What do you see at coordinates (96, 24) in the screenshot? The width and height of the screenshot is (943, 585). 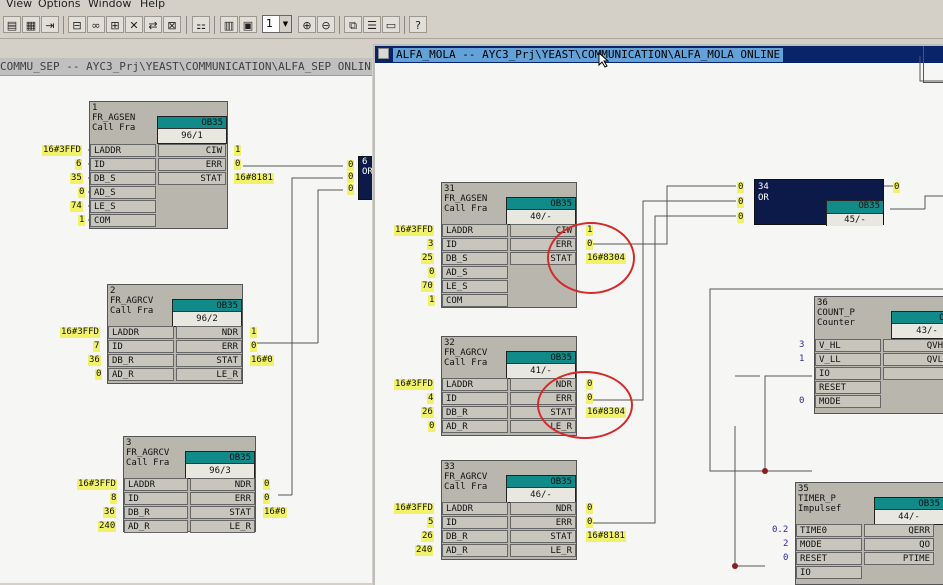 I see `glasses-icon: ∞` at bounding box center [96, 24].